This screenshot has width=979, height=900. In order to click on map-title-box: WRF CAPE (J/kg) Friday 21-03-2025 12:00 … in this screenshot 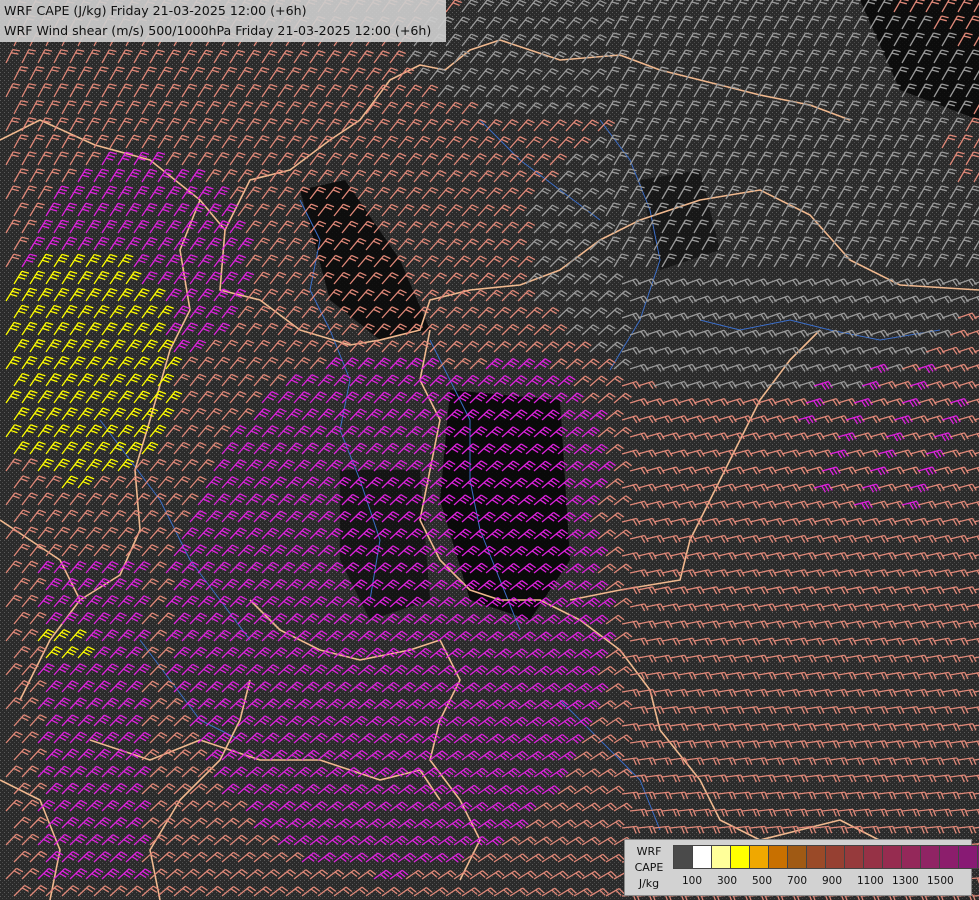, I will do `click(223, 21)`.